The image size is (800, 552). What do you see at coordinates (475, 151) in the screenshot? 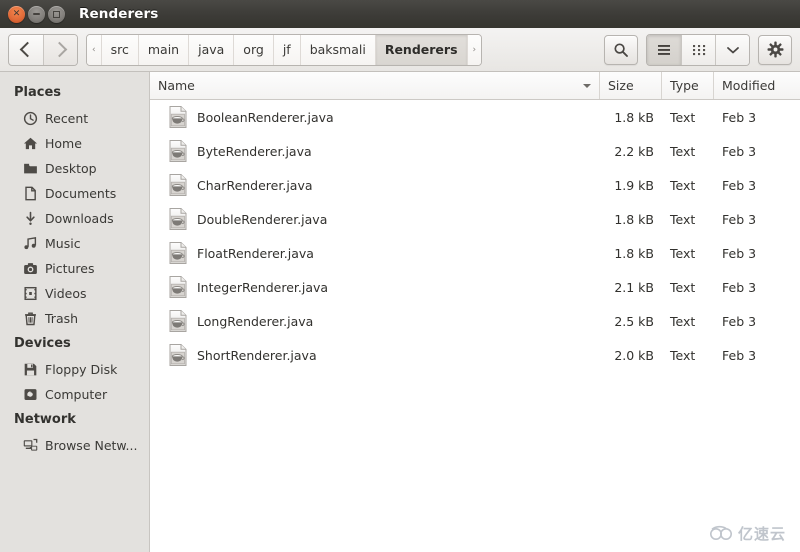
I see `table-row: ByteRenderer.java 2.2 kB Text Feb 3` at bounding box center [475, 151].